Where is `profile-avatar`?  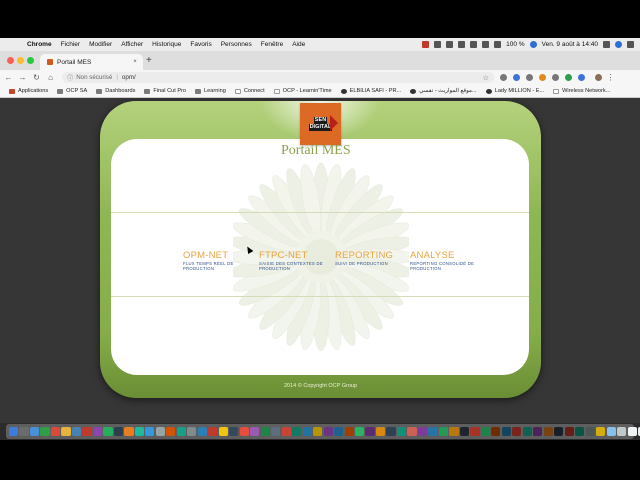
profile-avatar is located at coordinates (598, 77).